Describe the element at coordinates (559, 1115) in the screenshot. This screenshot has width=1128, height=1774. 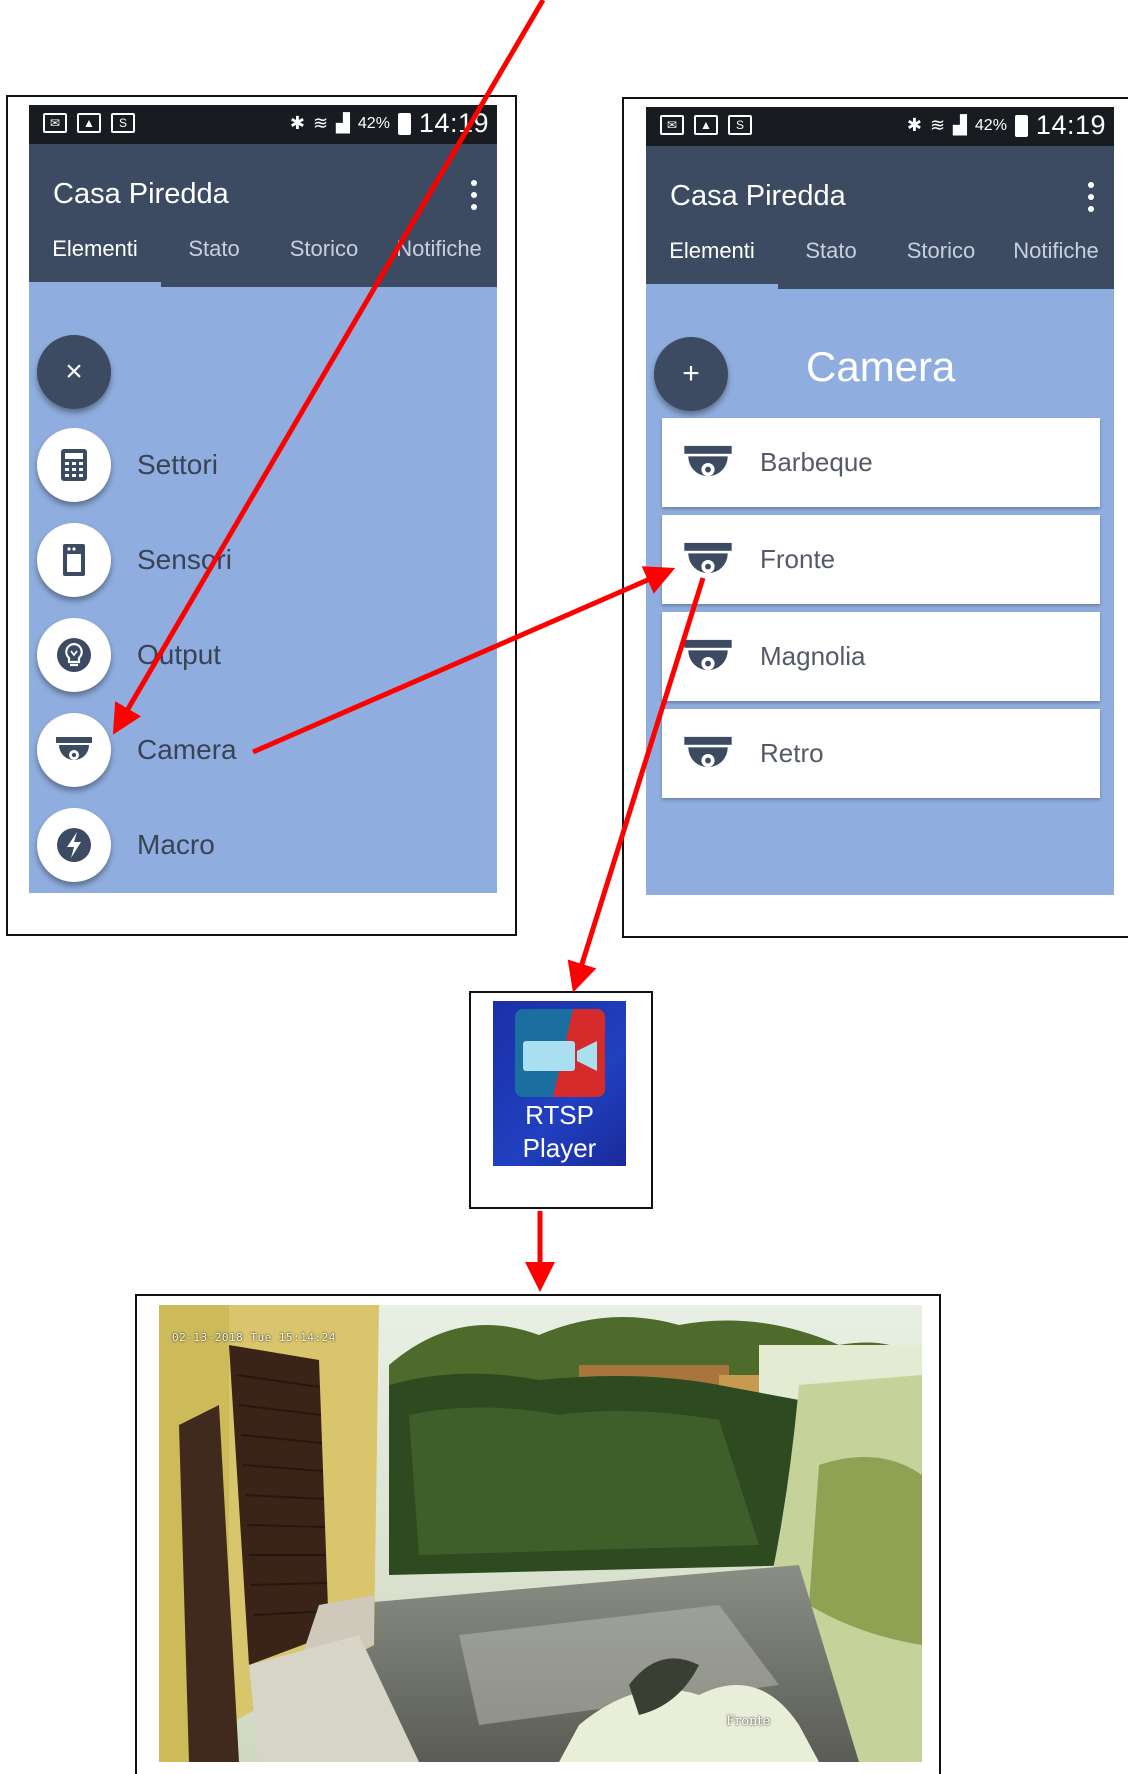
I see `rtsp-label-line1: RTSP` at that location.